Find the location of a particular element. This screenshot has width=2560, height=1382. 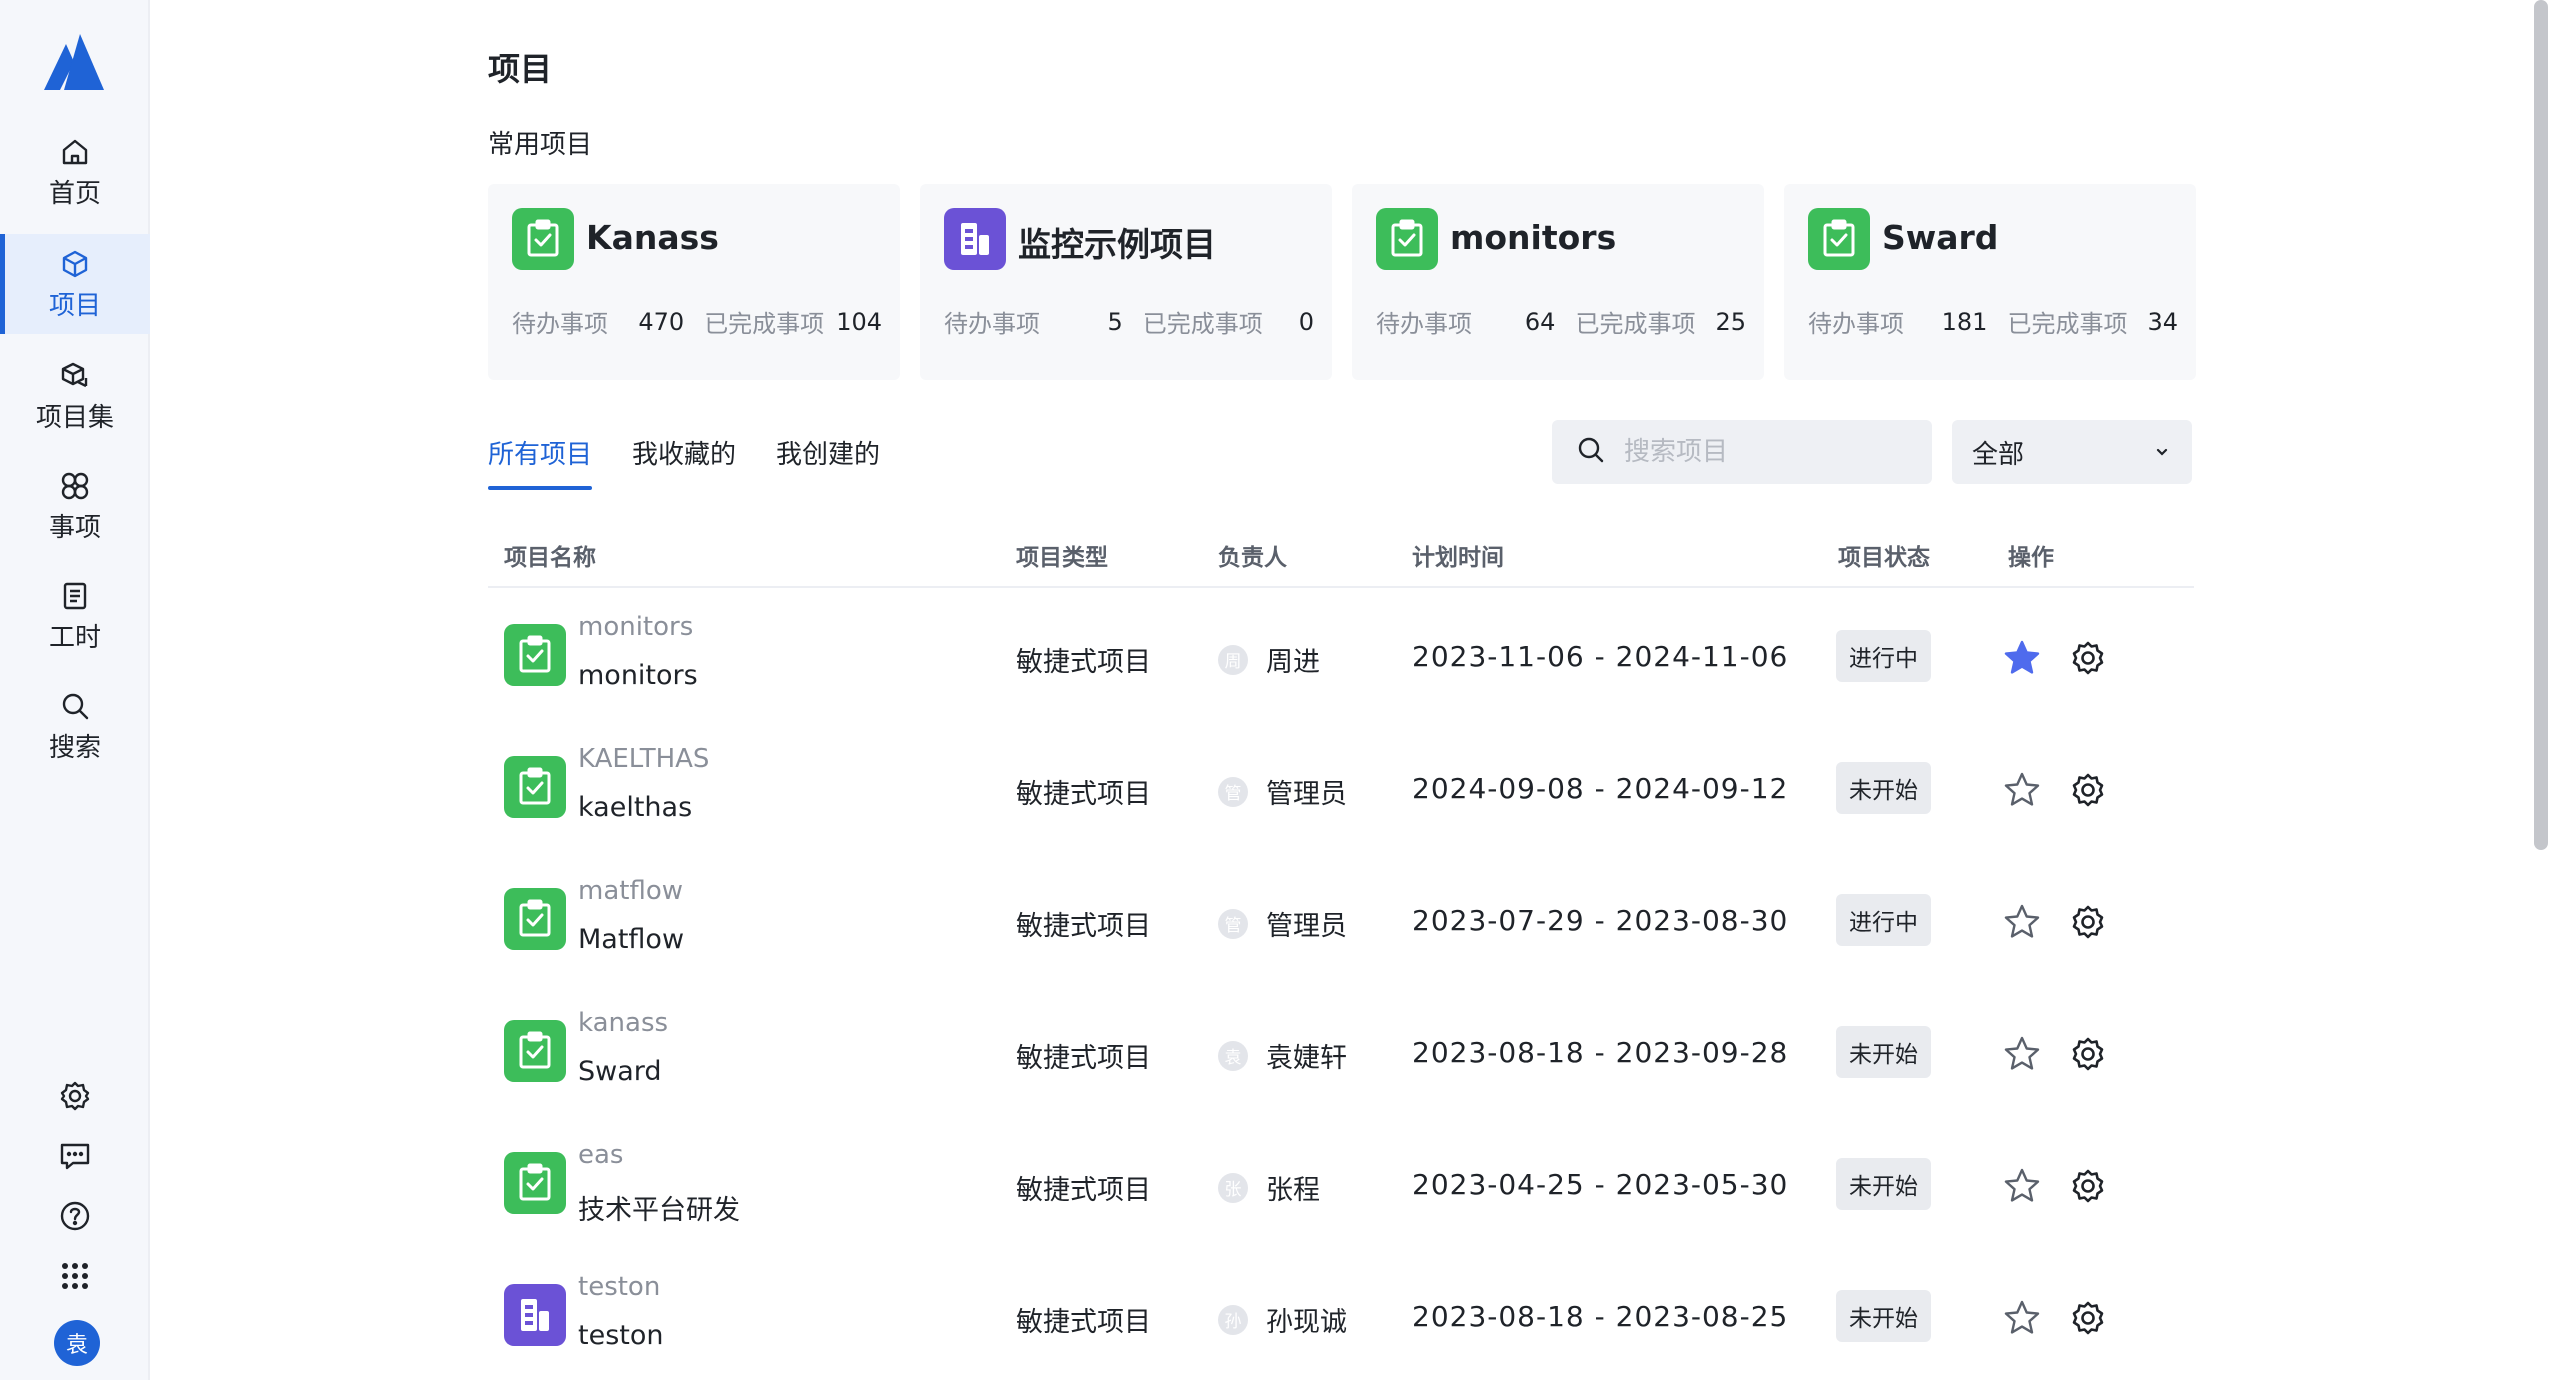

sidebar-item-label: 项目集 is located at coordinates (74, 417).